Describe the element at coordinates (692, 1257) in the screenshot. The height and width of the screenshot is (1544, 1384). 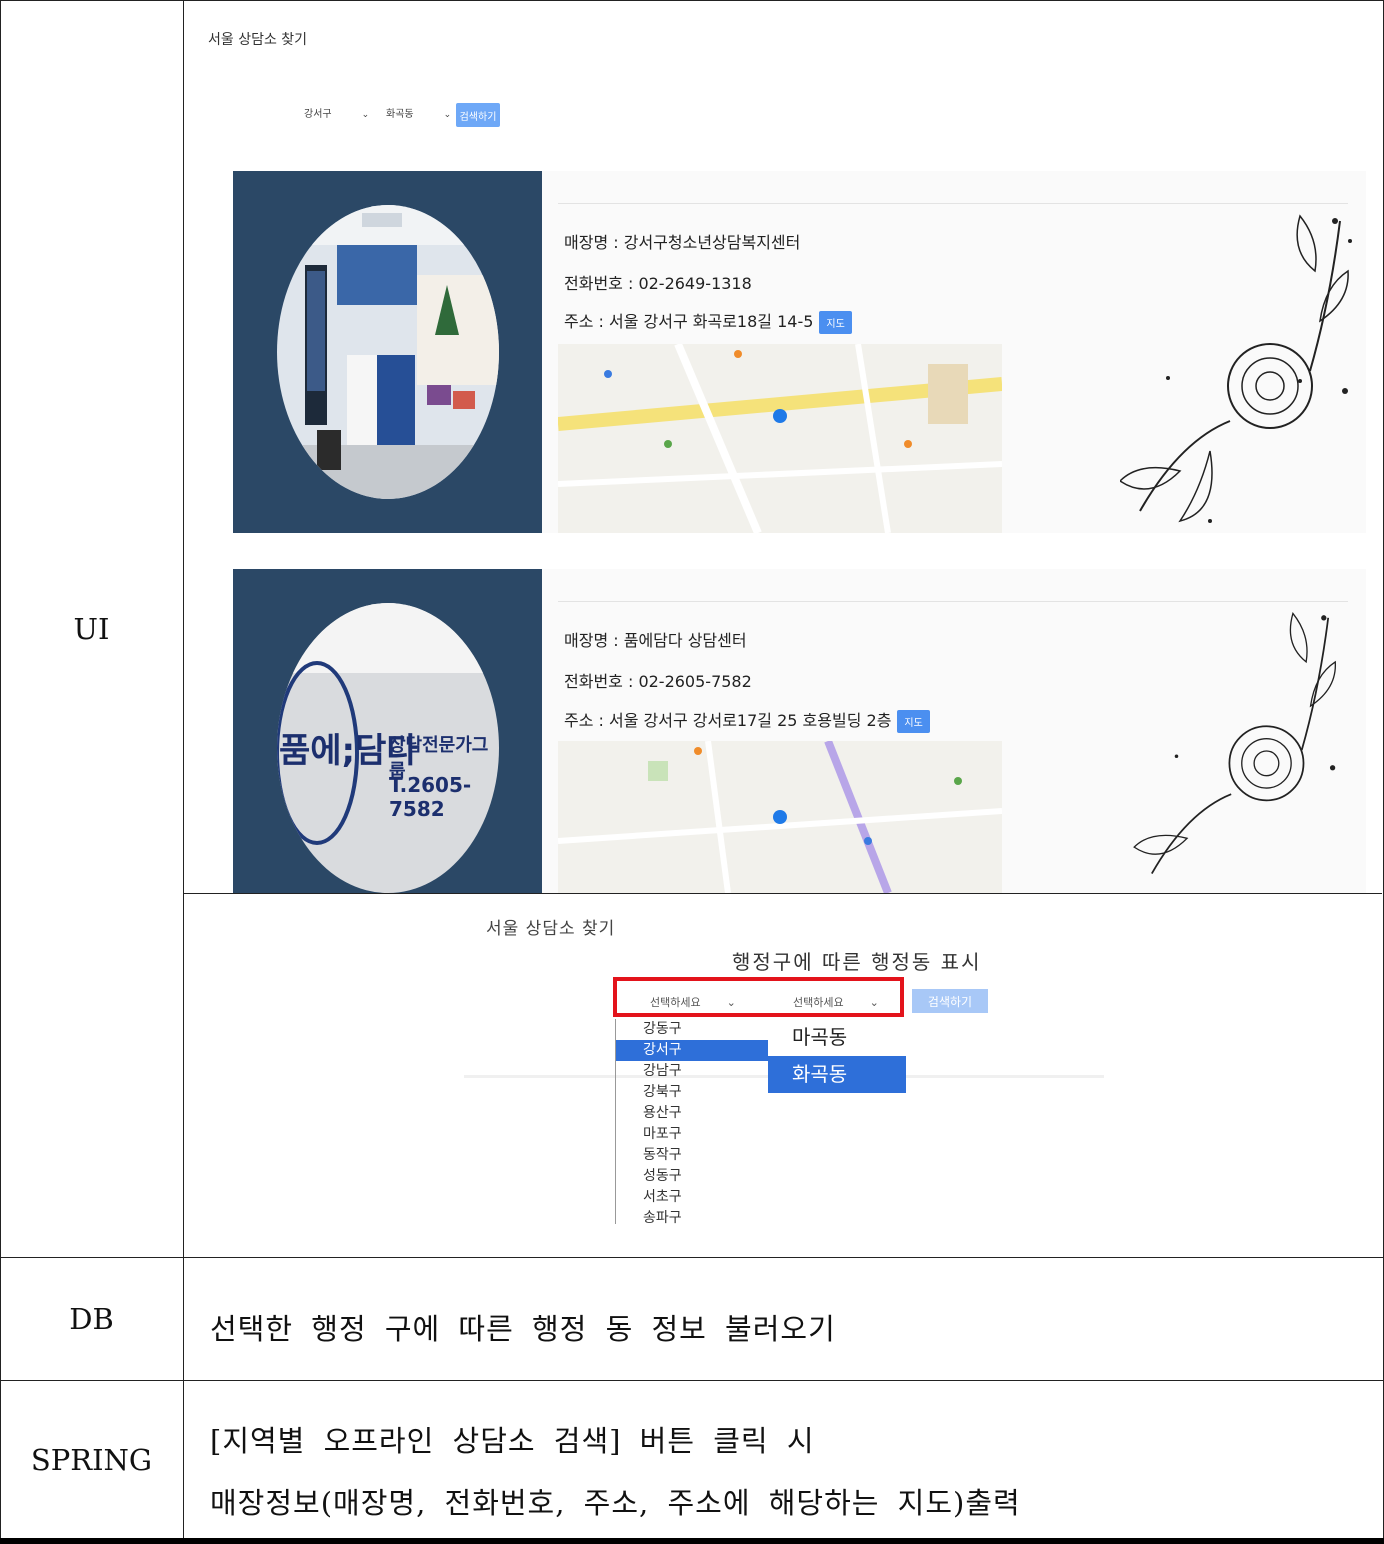
I see `row-divider-db` at that location.